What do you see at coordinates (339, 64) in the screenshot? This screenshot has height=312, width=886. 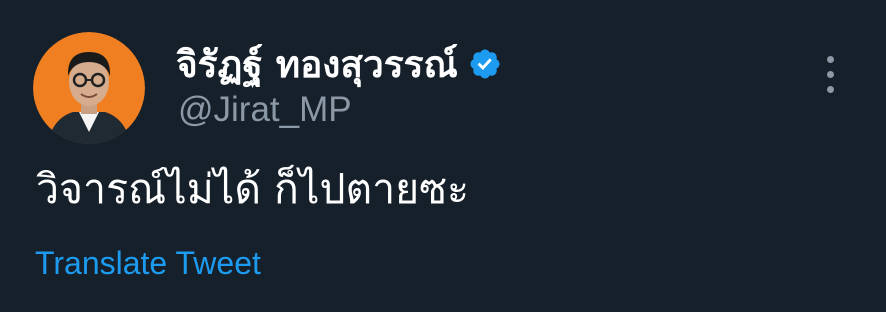 I see `author-name-row: จิรัฏฐ์ ทองสุวรรณ์` at bounding box center [339, 64].